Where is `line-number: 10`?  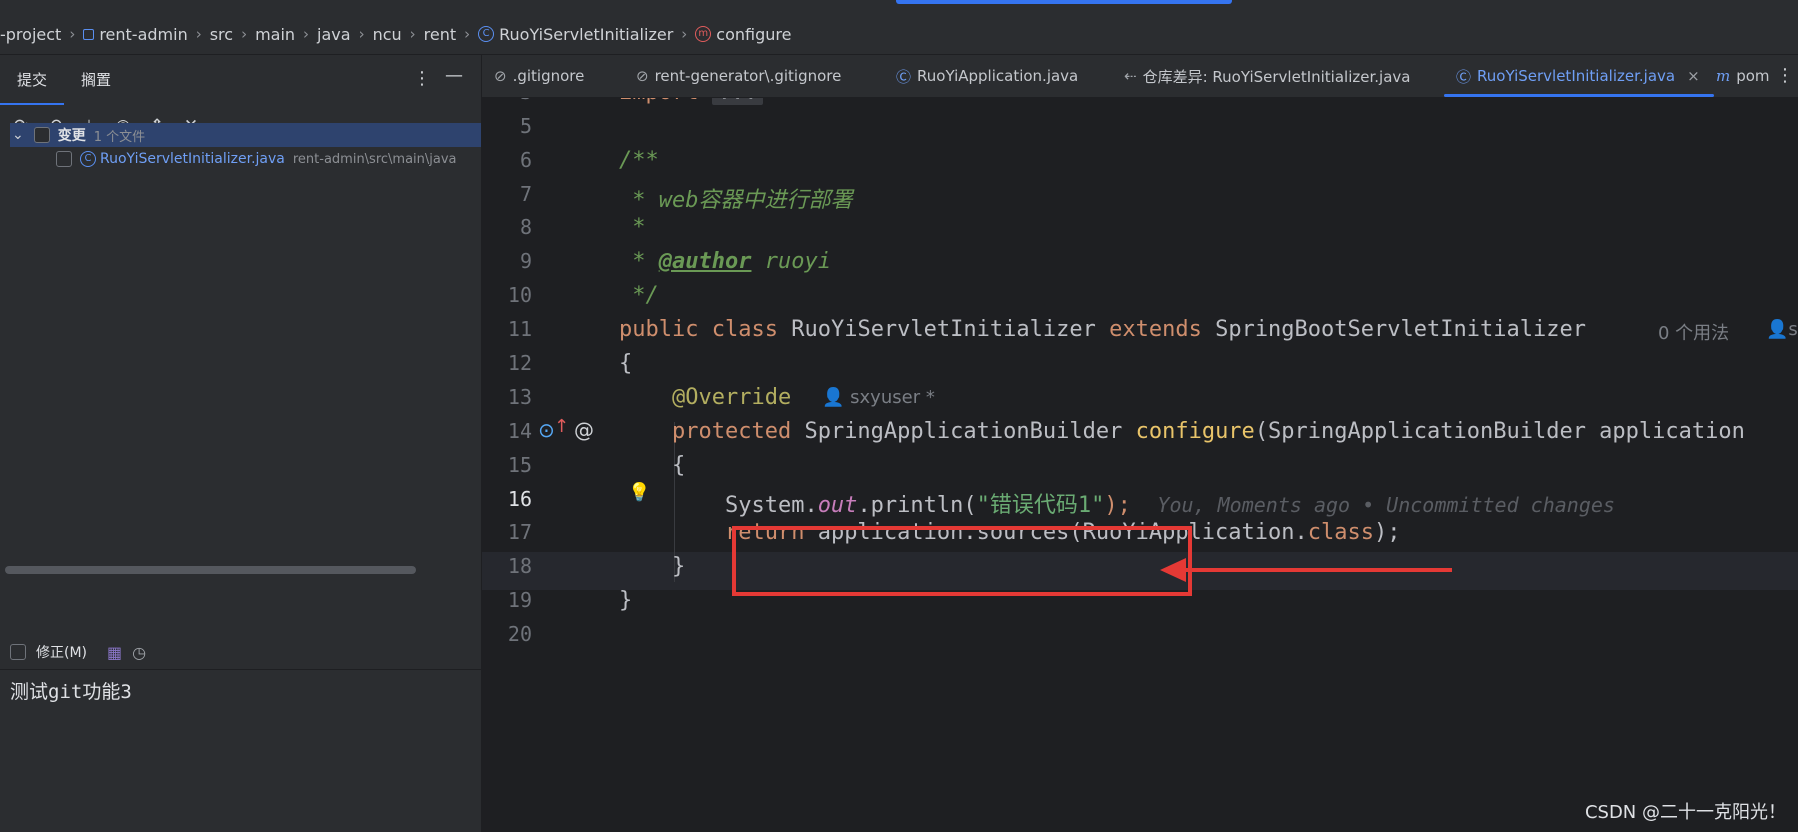
line-number: 10 is located at coordinates (519, 295).